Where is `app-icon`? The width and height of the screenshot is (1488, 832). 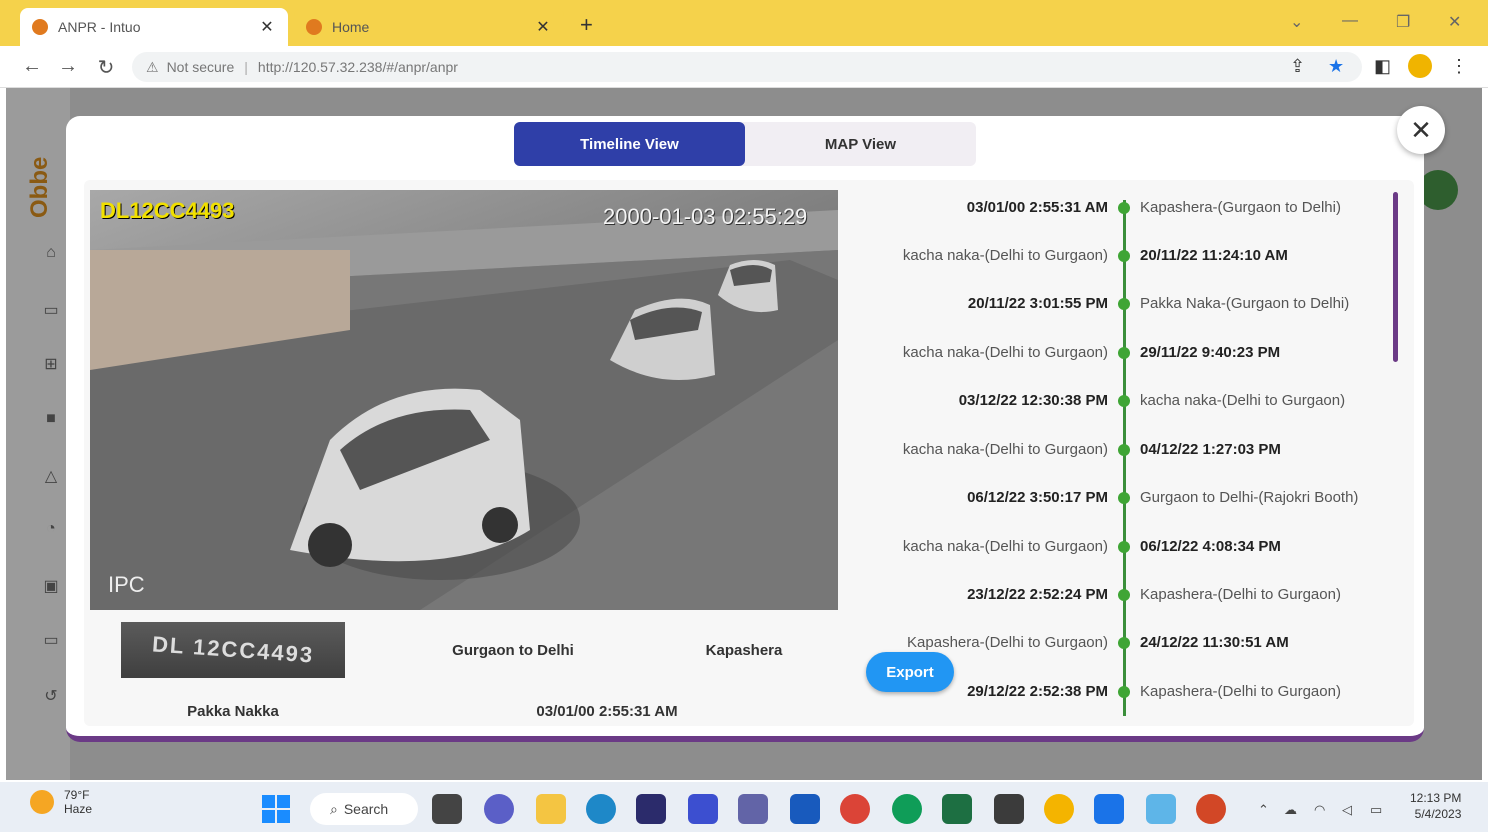
app-icon is located at coordinates (703, 809).